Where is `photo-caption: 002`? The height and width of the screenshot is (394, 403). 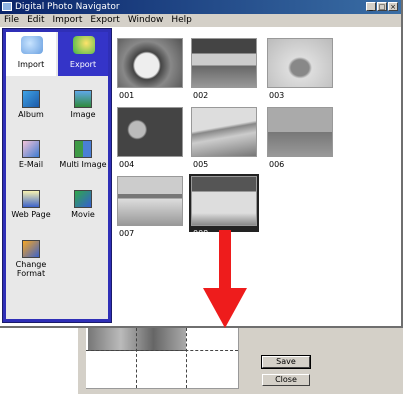
photo-caption: 002 is located at coordinates (201, 95).